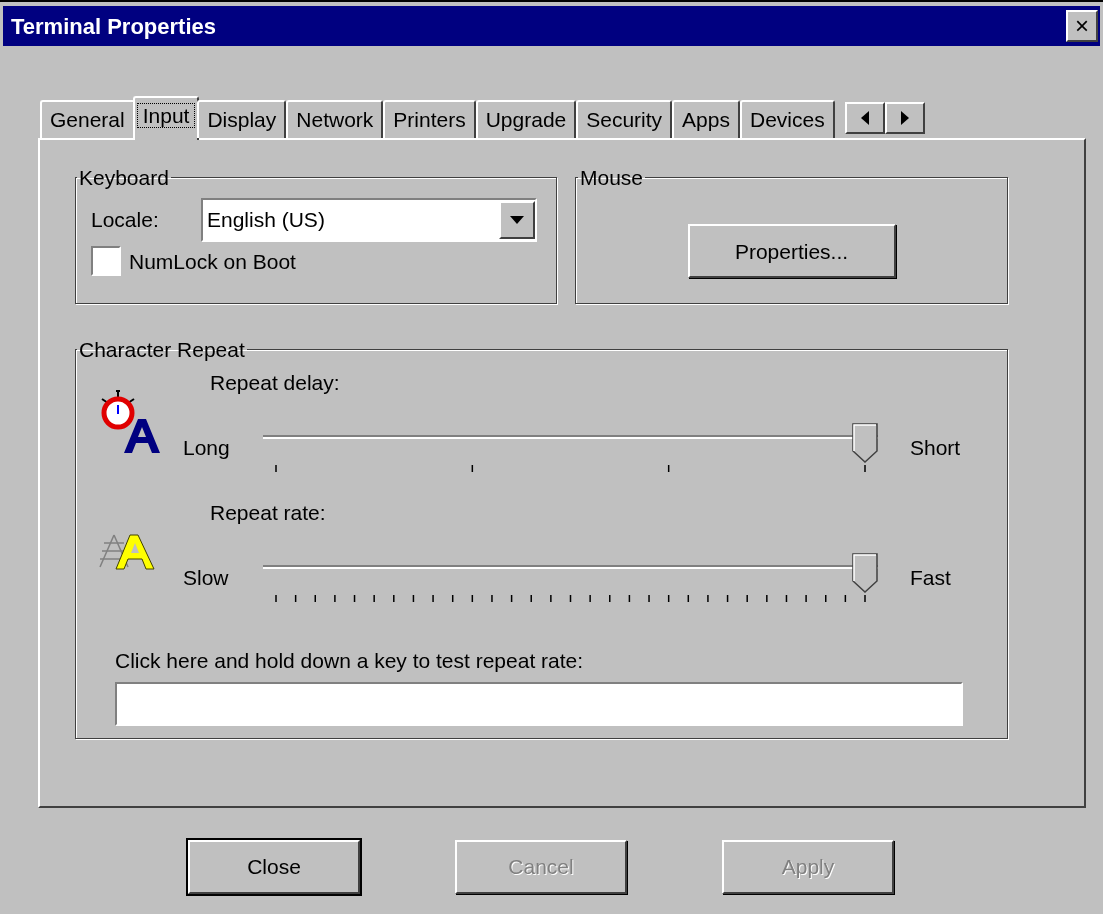 This screenshot has width=1103, height=914. Describe the element at coordinates (125, 219) in the screenshot. I see `locale-label: Locale:` at that location.